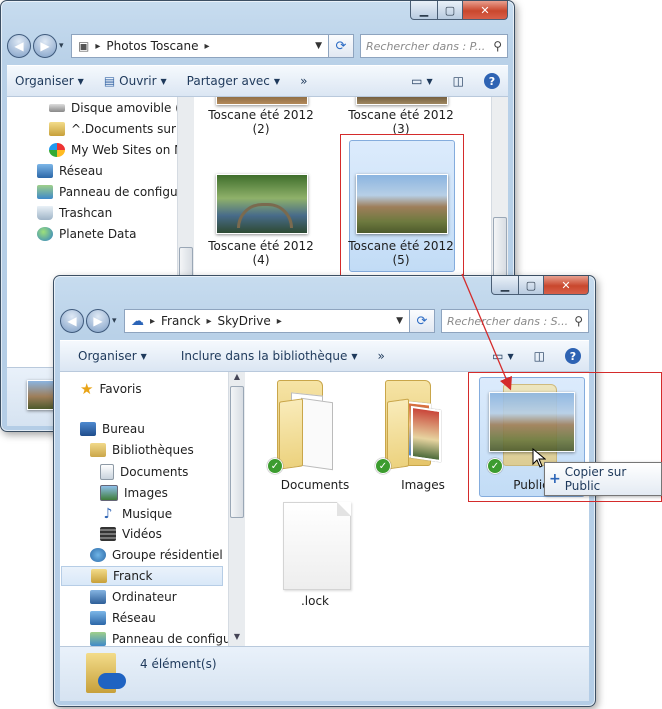 The height and width of the screenshot is (709, 662). I want to click on nav-item-desktop: Bureau, so click(112, 429).